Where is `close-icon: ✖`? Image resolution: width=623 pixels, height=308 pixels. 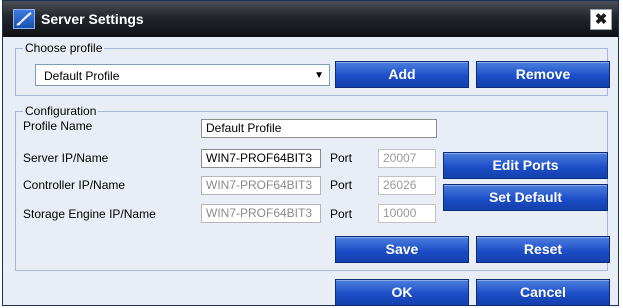
close-icon: ✖ is located at coordinates (601, 19).